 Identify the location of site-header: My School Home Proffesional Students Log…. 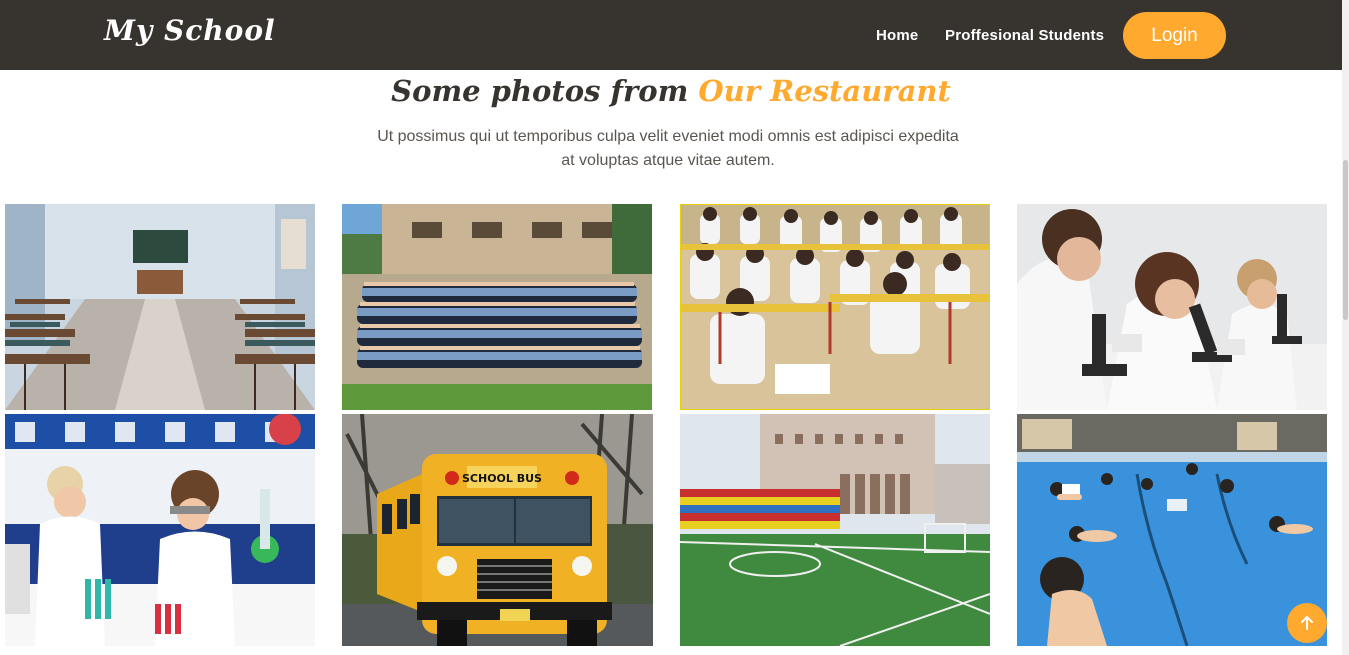
(671, 35).